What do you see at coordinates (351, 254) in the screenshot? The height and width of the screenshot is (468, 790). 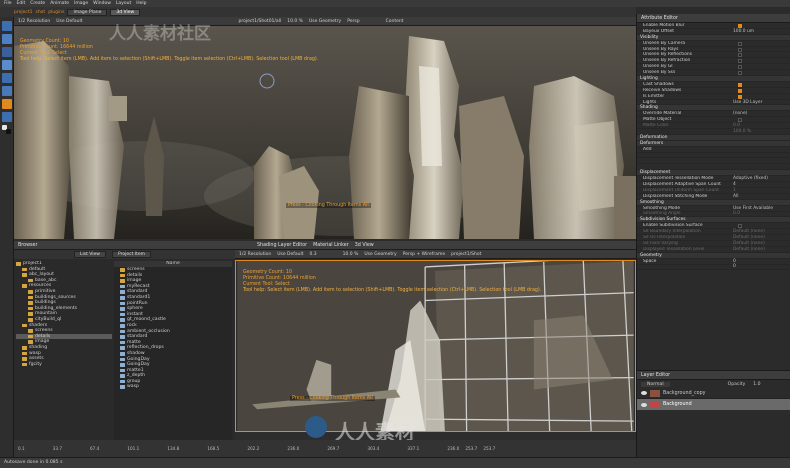 I see `zoom-field-bottom: 10.0 %` at bounding box center [351, 254].